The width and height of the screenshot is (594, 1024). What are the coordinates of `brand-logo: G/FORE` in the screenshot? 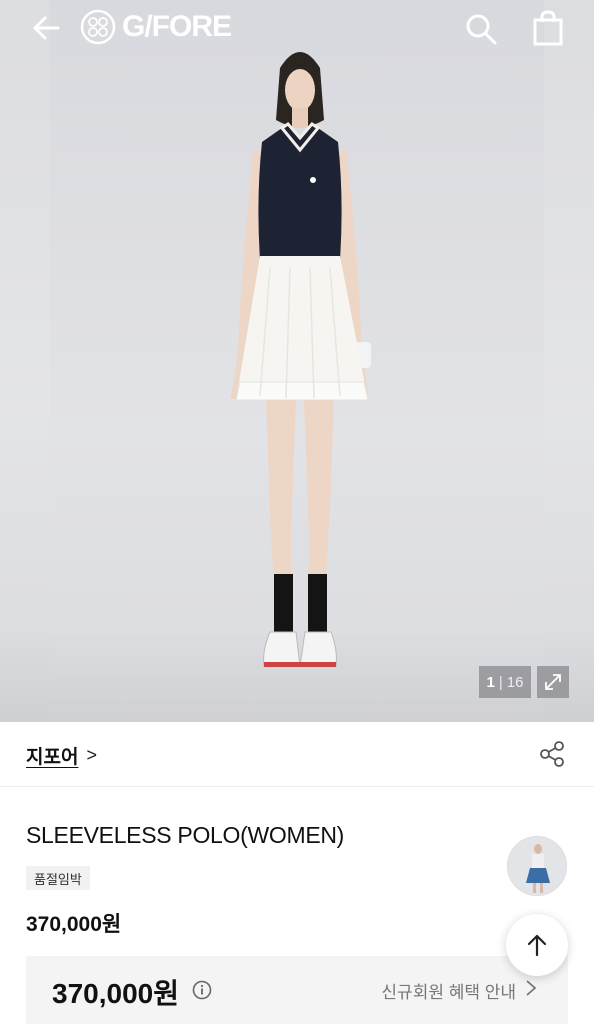 It's located at (156, 27).